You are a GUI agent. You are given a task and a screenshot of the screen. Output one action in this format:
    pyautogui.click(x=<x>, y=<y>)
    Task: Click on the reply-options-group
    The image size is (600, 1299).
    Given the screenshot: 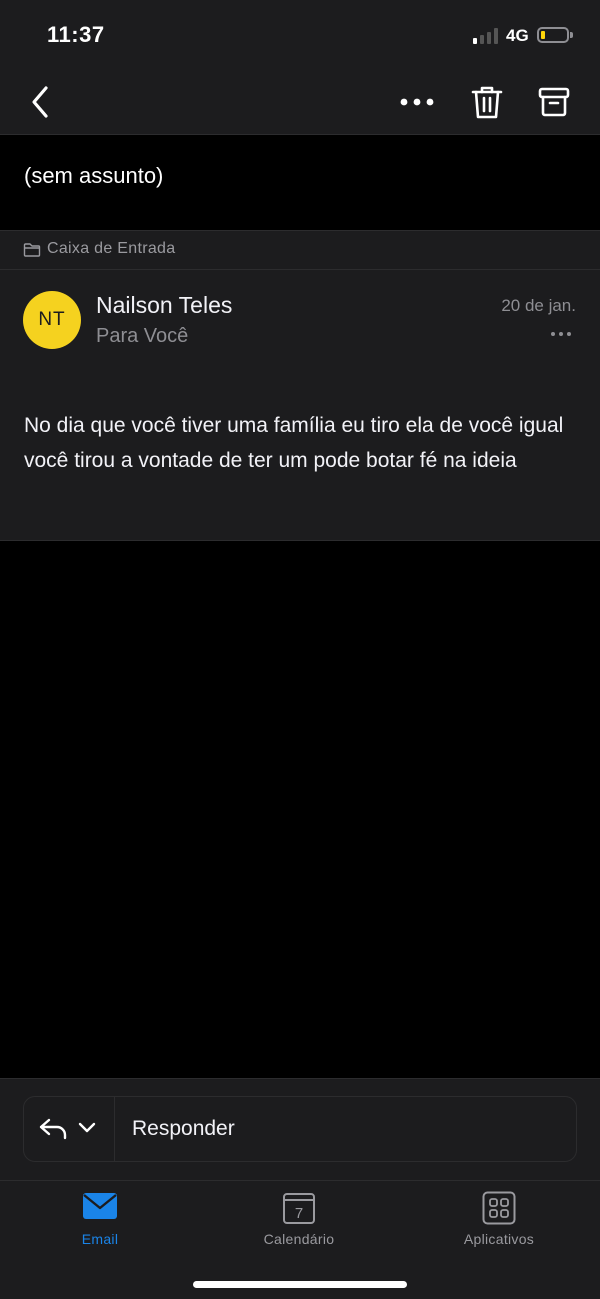 What is the action you would take?
    pyautogui.click(x=69, y=1129)
    